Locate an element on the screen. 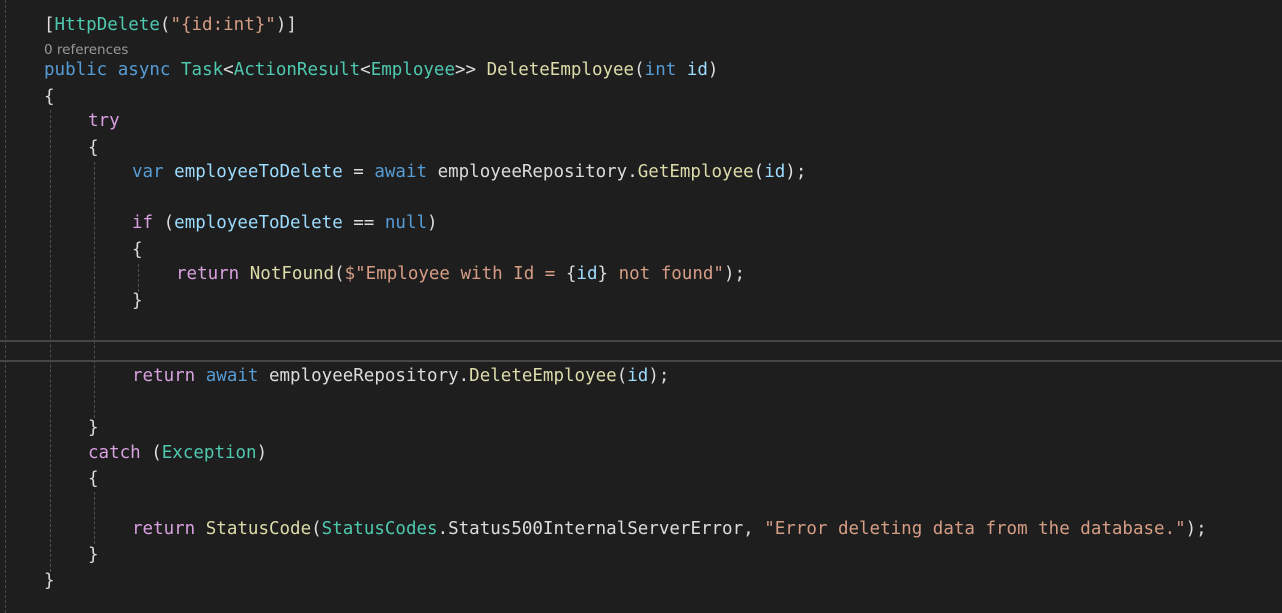 Image resolution: width=1282 pixels, height=613 pixels. code-line-try-open-brace: { is located at coordinates (93, 148).